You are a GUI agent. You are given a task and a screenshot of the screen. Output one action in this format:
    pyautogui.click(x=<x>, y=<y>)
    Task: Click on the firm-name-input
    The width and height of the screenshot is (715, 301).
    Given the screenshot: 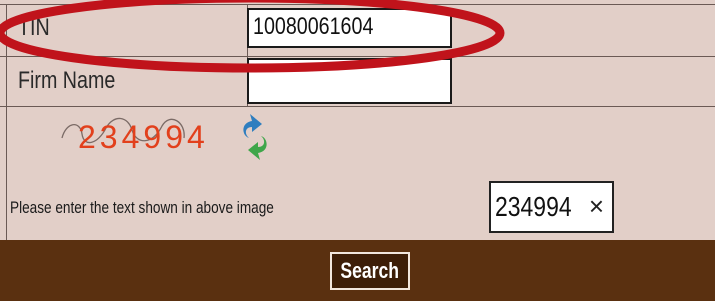 What is the action you would take?
    pyautogui.click(x=349, y=81)
    